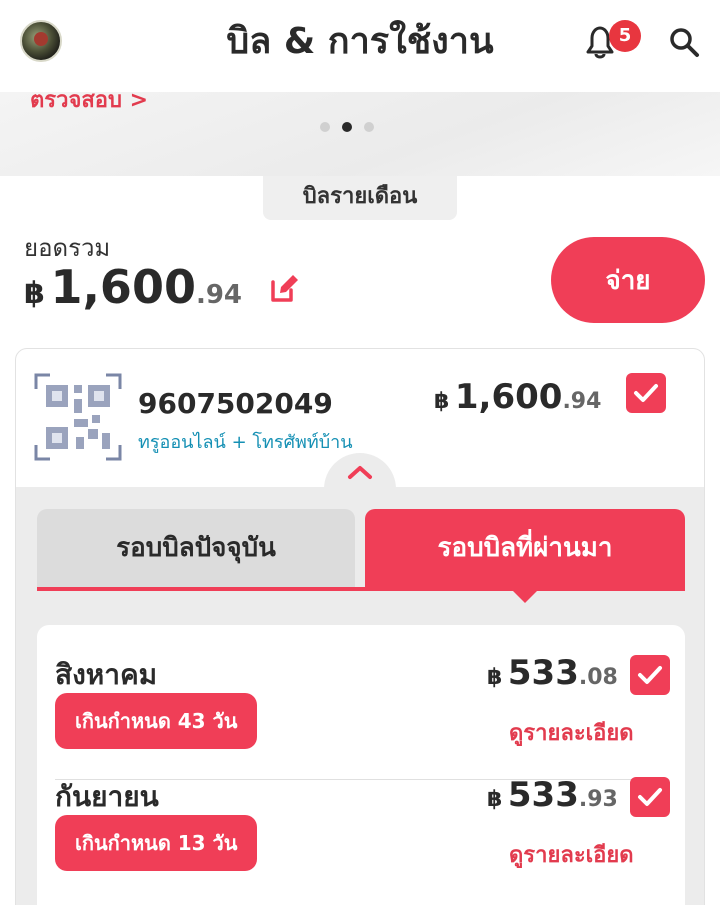 This screenshot has height=905, width=720. I want to click on account-amount: ฿ 1,600.94, so click(517, 397).